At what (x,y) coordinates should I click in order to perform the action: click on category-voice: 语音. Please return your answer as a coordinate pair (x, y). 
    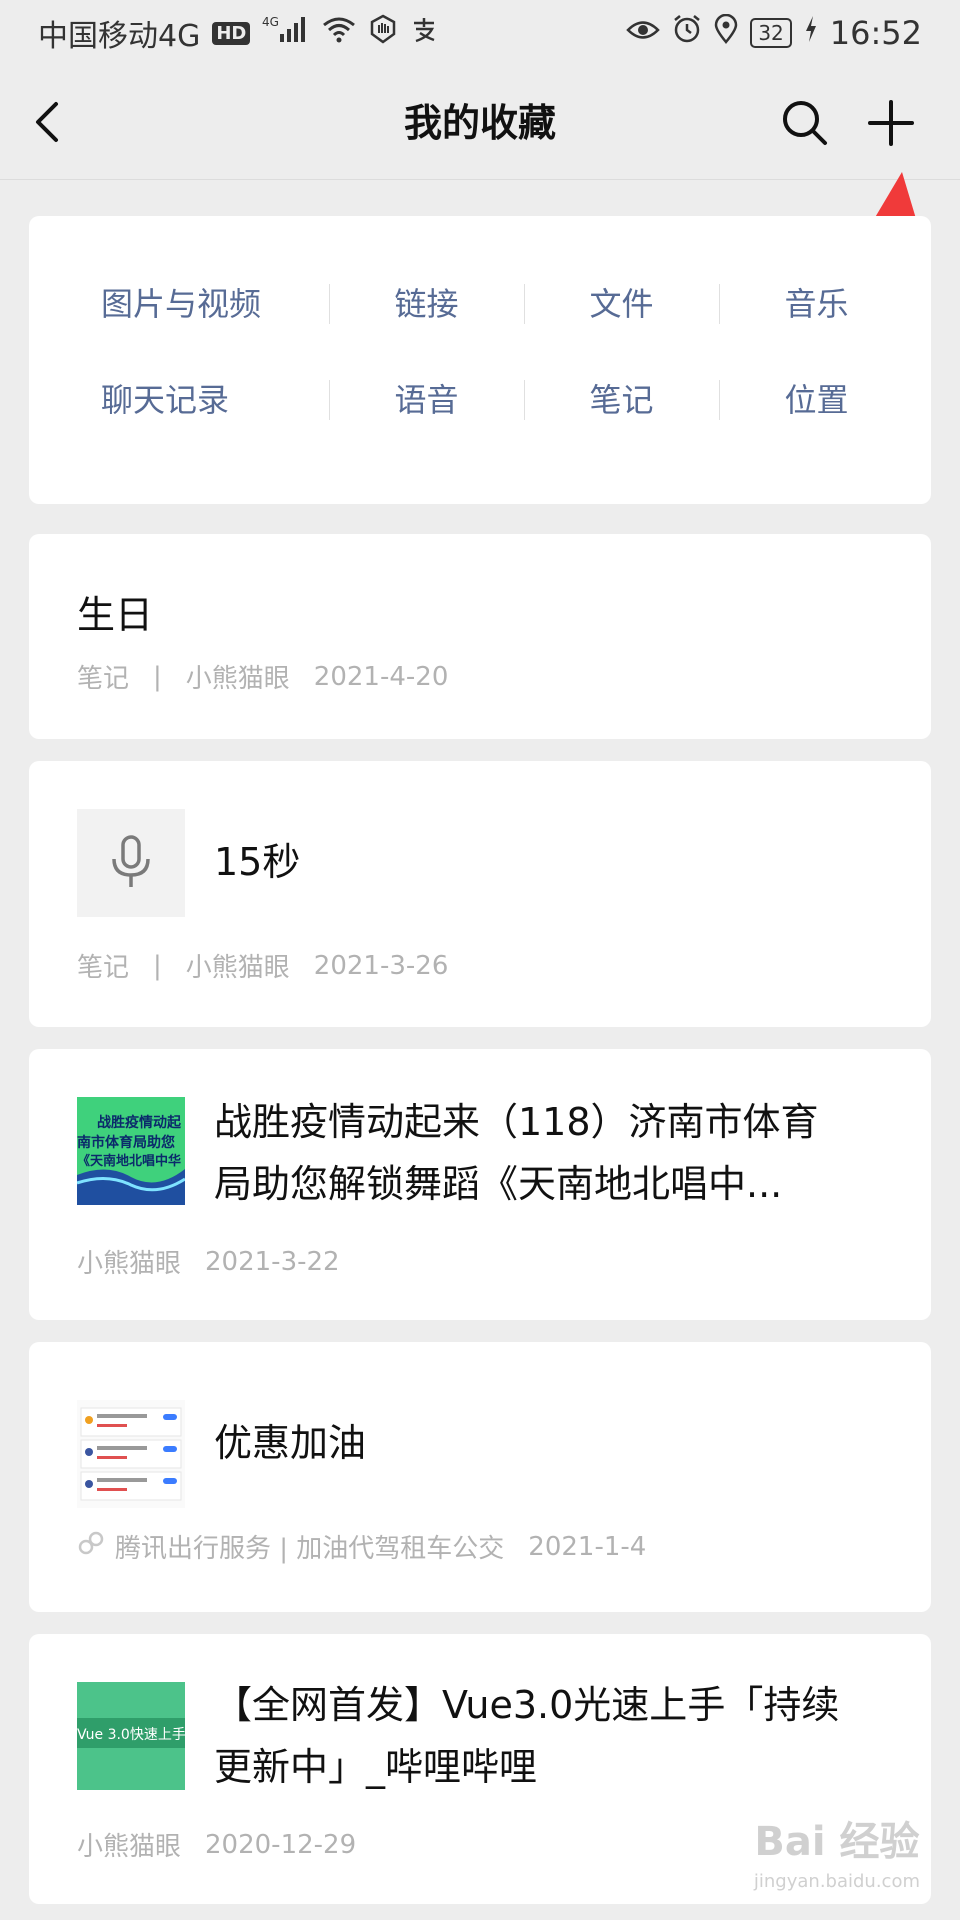
    Looking at the image, I should click on (426, 400).